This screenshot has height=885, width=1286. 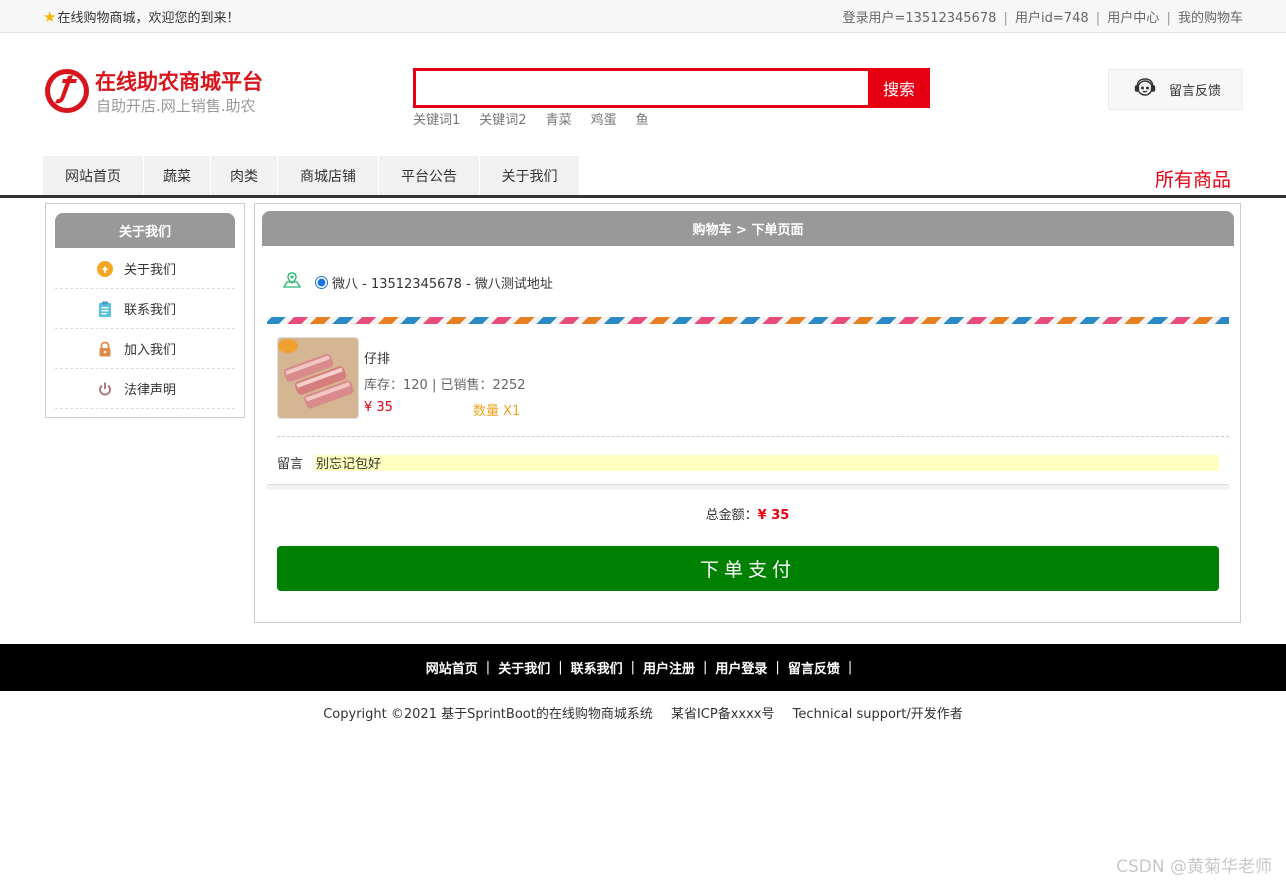 I want to click on place-order-button: 下单支付, so click(x=748, y=568).